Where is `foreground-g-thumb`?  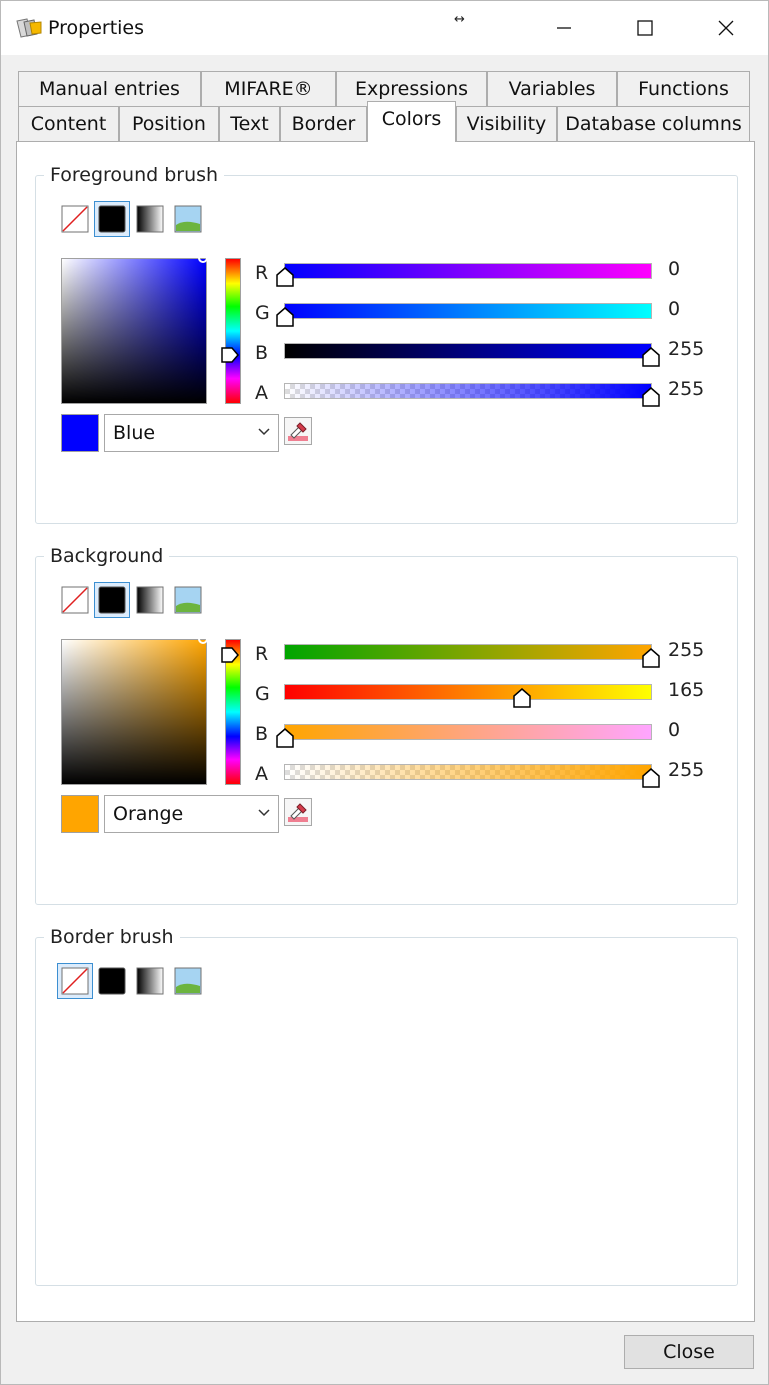 foreground-g-thumb is located at coordinates (285, 317).